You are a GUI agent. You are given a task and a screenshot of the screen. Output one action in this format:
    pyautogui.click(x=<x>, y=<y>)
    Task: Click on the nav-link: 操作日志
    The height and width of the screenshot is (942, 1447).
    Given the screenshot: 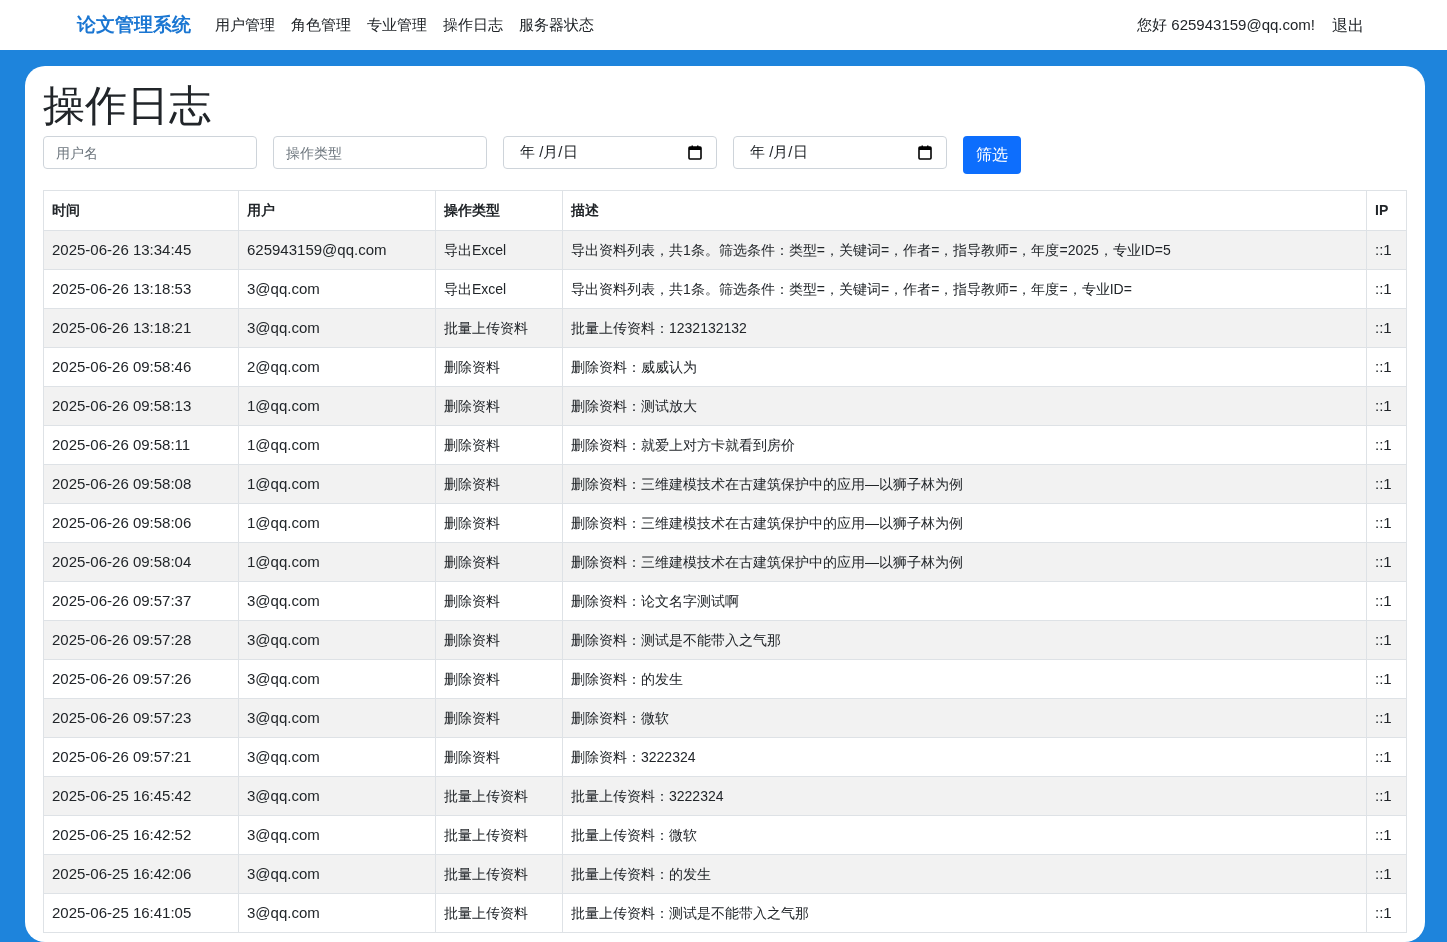 What is the action you would take?
    pyautogui.click(x=473, y=25)
    